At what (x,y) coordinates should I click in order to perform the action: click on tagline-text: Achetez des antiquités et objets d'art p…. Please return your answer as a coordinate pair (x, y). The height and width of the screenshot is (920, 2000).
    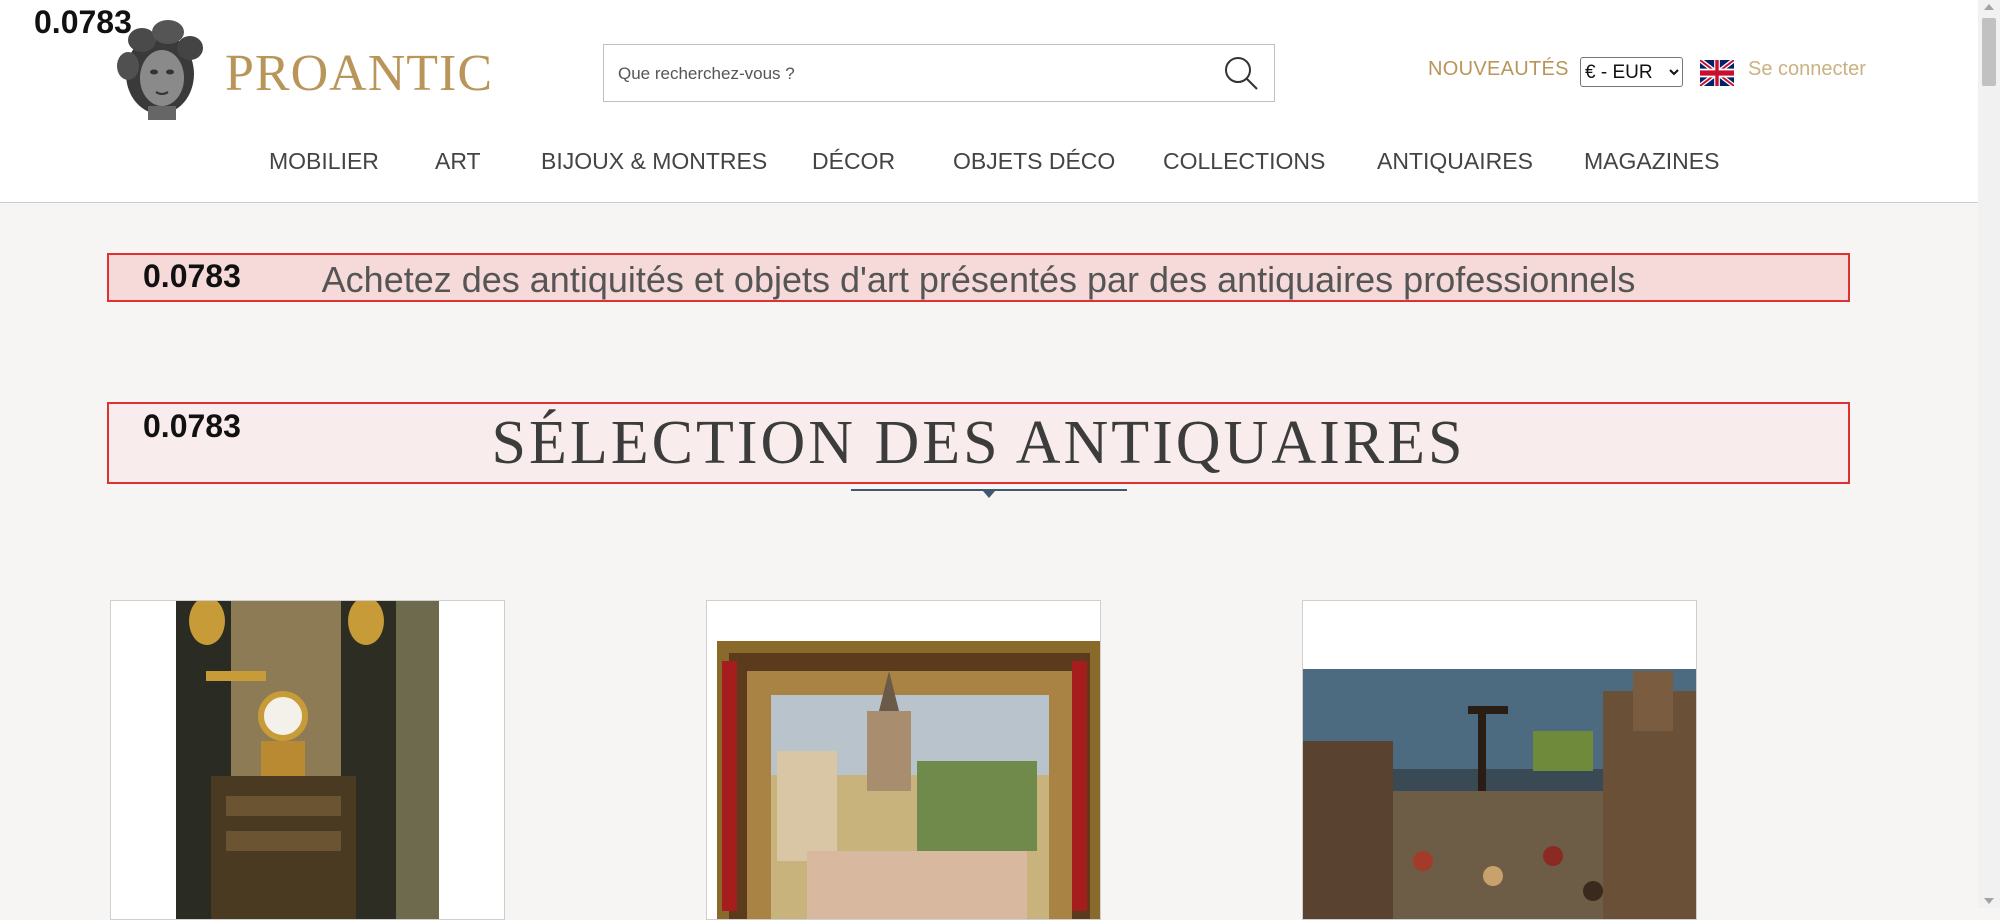
    Looking at the image, I should click on (978, 279).